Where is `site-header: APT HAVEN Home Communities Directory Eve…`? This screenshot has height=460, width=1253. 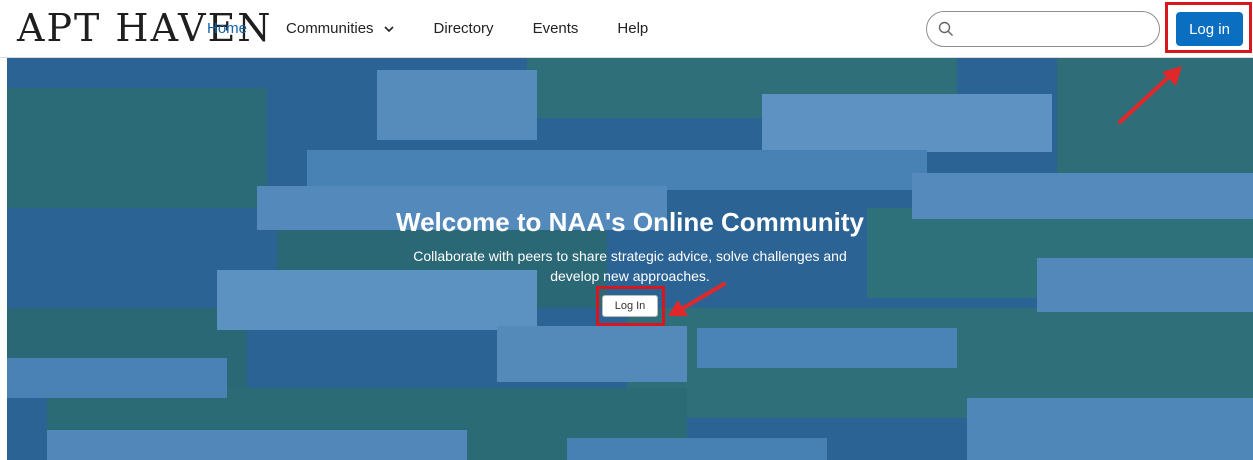 site-header: APT HAVEN Home Communities Directory Eve… is located at coordinates (626, 29).